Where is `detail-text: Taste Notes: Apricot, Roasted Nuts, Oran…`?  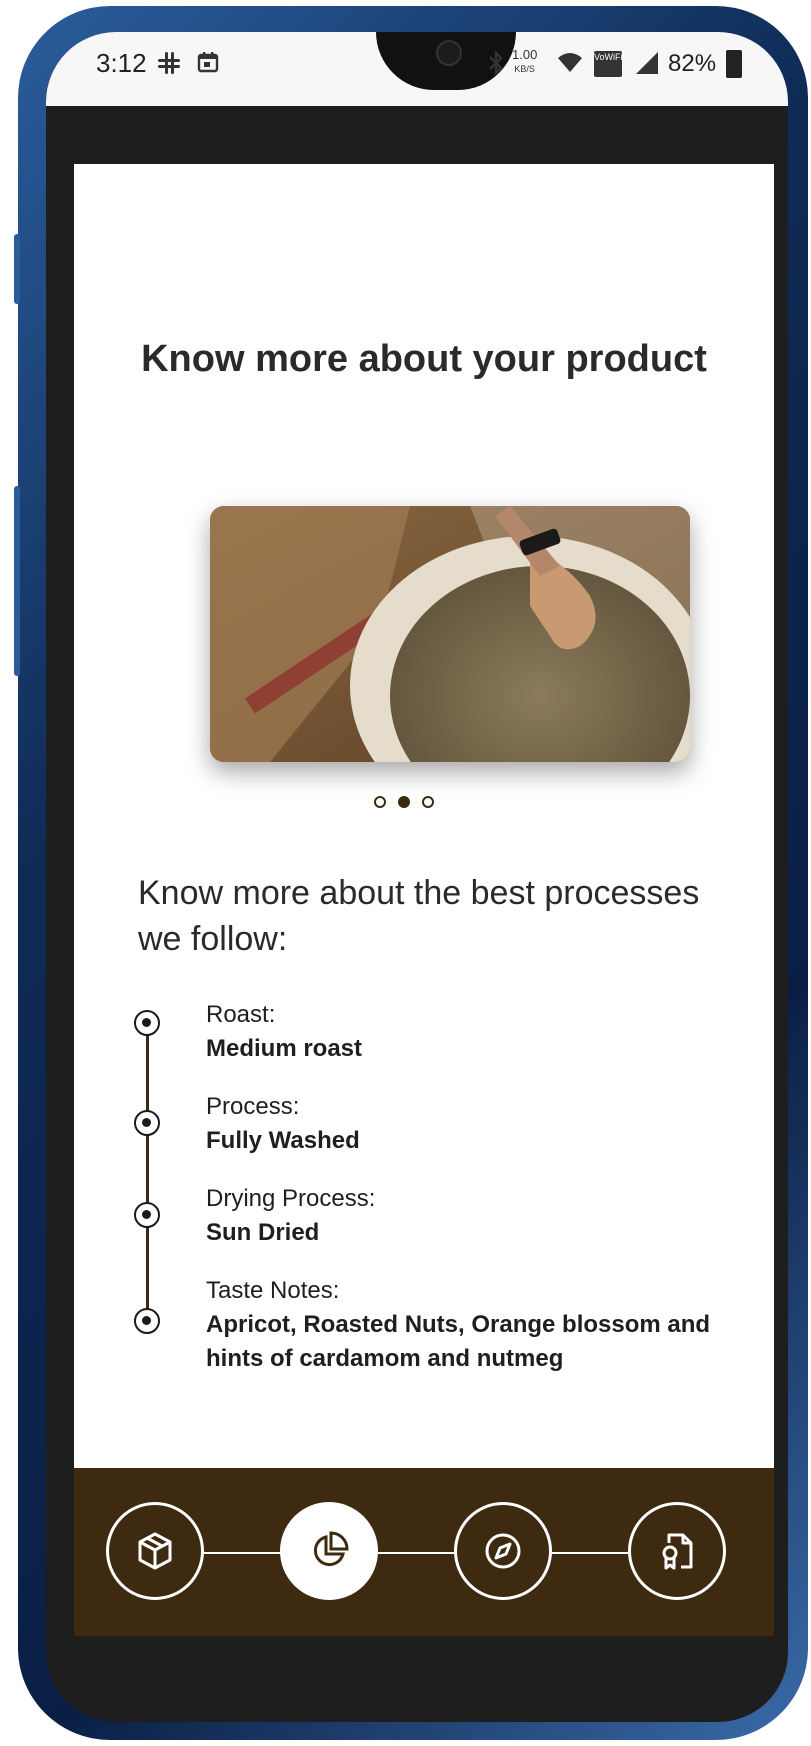
detail-text: Taste Notes: Apricot, Roasted Nuts, Oran… is located at coordinates (466, 1325).